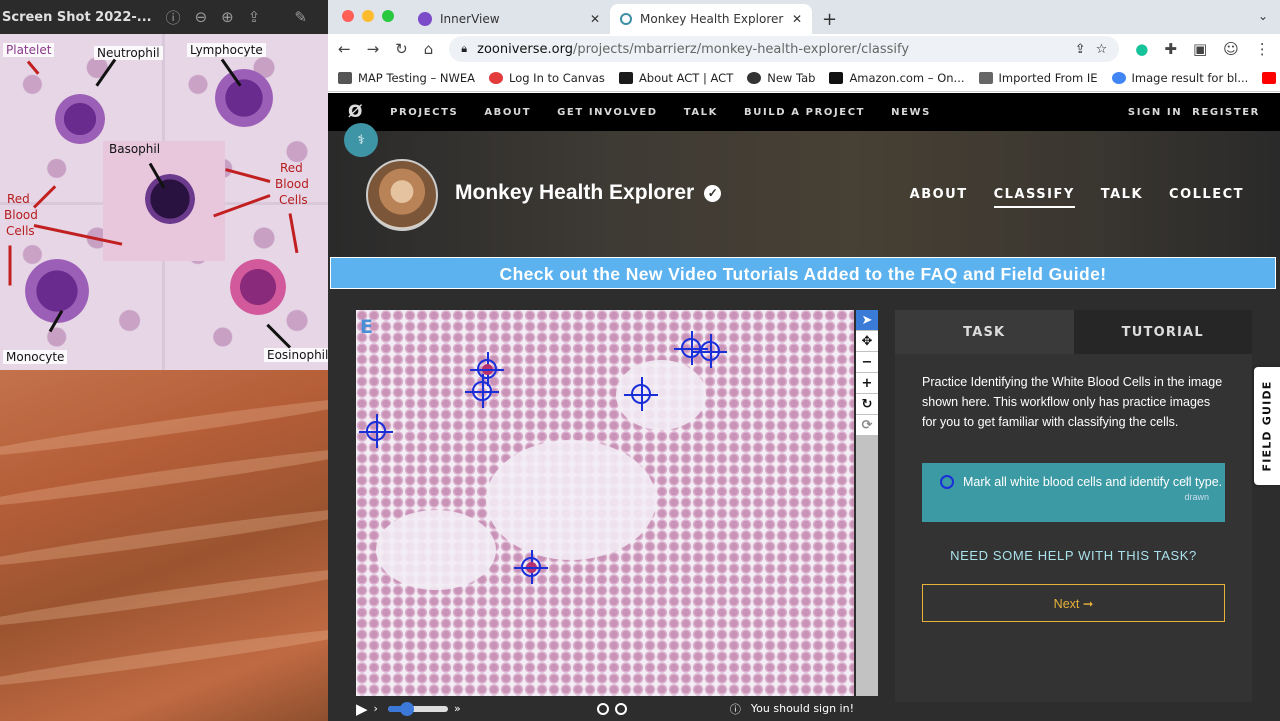 Image resolution: width=1280 pixels, height=721 pixels. Describe the element at coordinates (300, 17) in the screenshot. I see `markup-icon: ✎` at that location.